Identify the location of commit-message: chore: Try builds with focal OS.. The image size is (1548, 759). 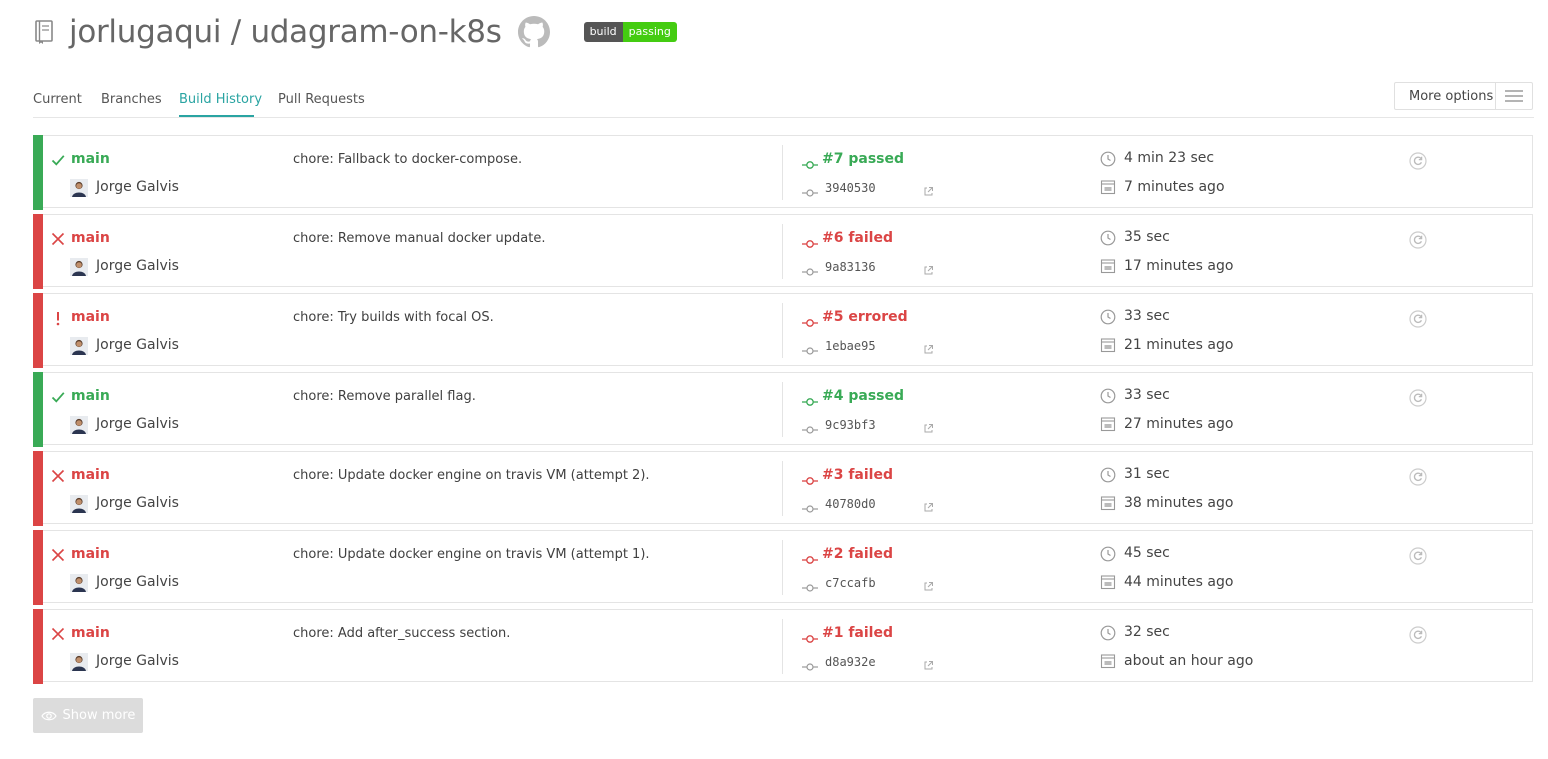
(393, 317).